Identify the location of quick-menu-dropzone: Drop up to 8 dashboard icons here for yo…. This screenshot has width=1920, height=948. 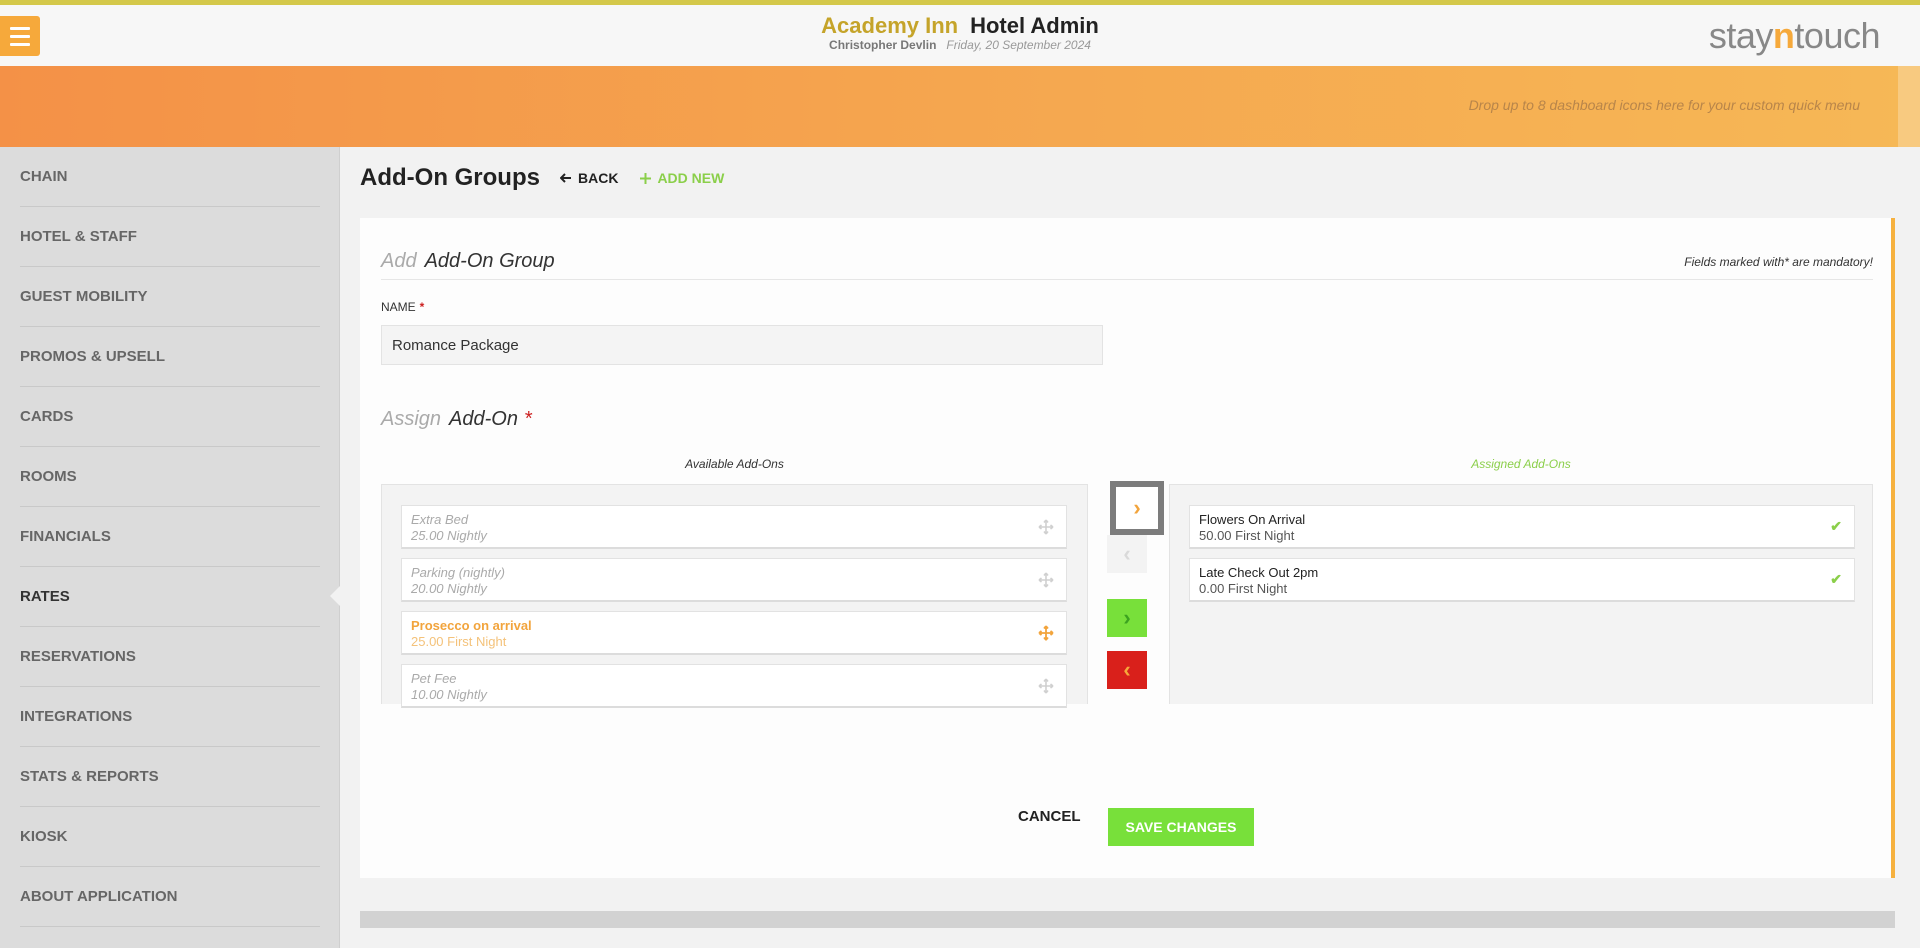
(960, 106).